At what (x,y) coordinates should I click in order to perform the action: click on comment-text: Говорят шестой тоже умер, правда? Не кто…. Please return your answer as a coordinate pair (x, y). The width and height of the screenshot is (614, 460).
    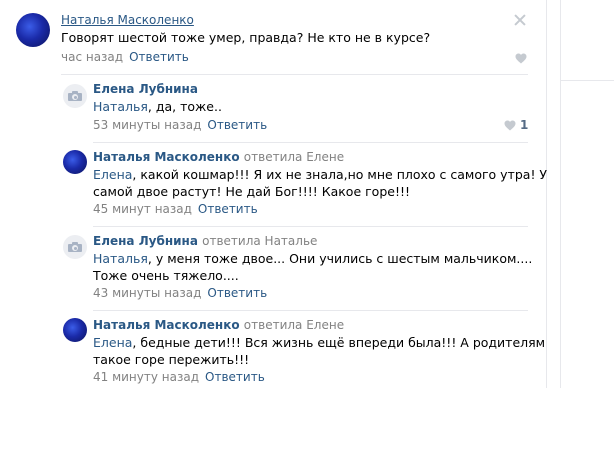
    Looking at the image, I should click on (246, 37).